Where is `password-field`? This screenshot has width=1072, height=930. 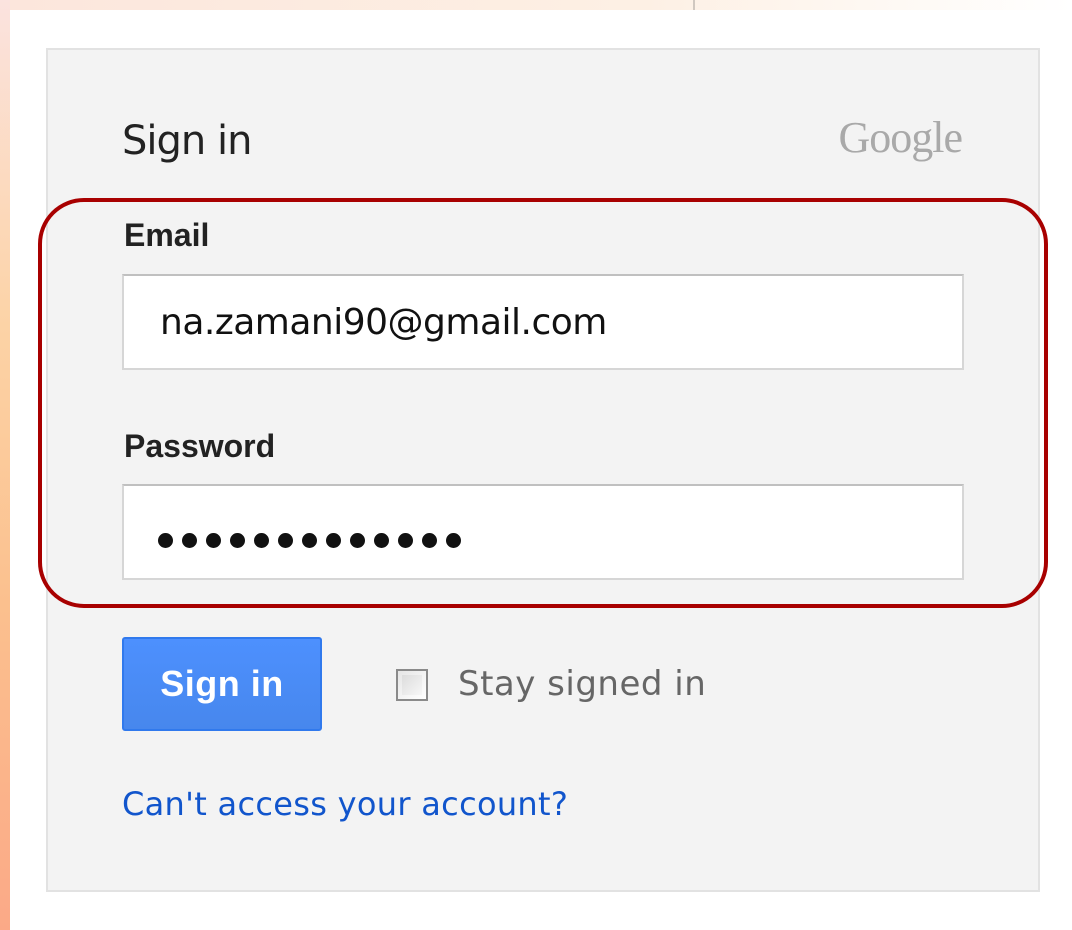
password-field is located at coordinates (543, 532).